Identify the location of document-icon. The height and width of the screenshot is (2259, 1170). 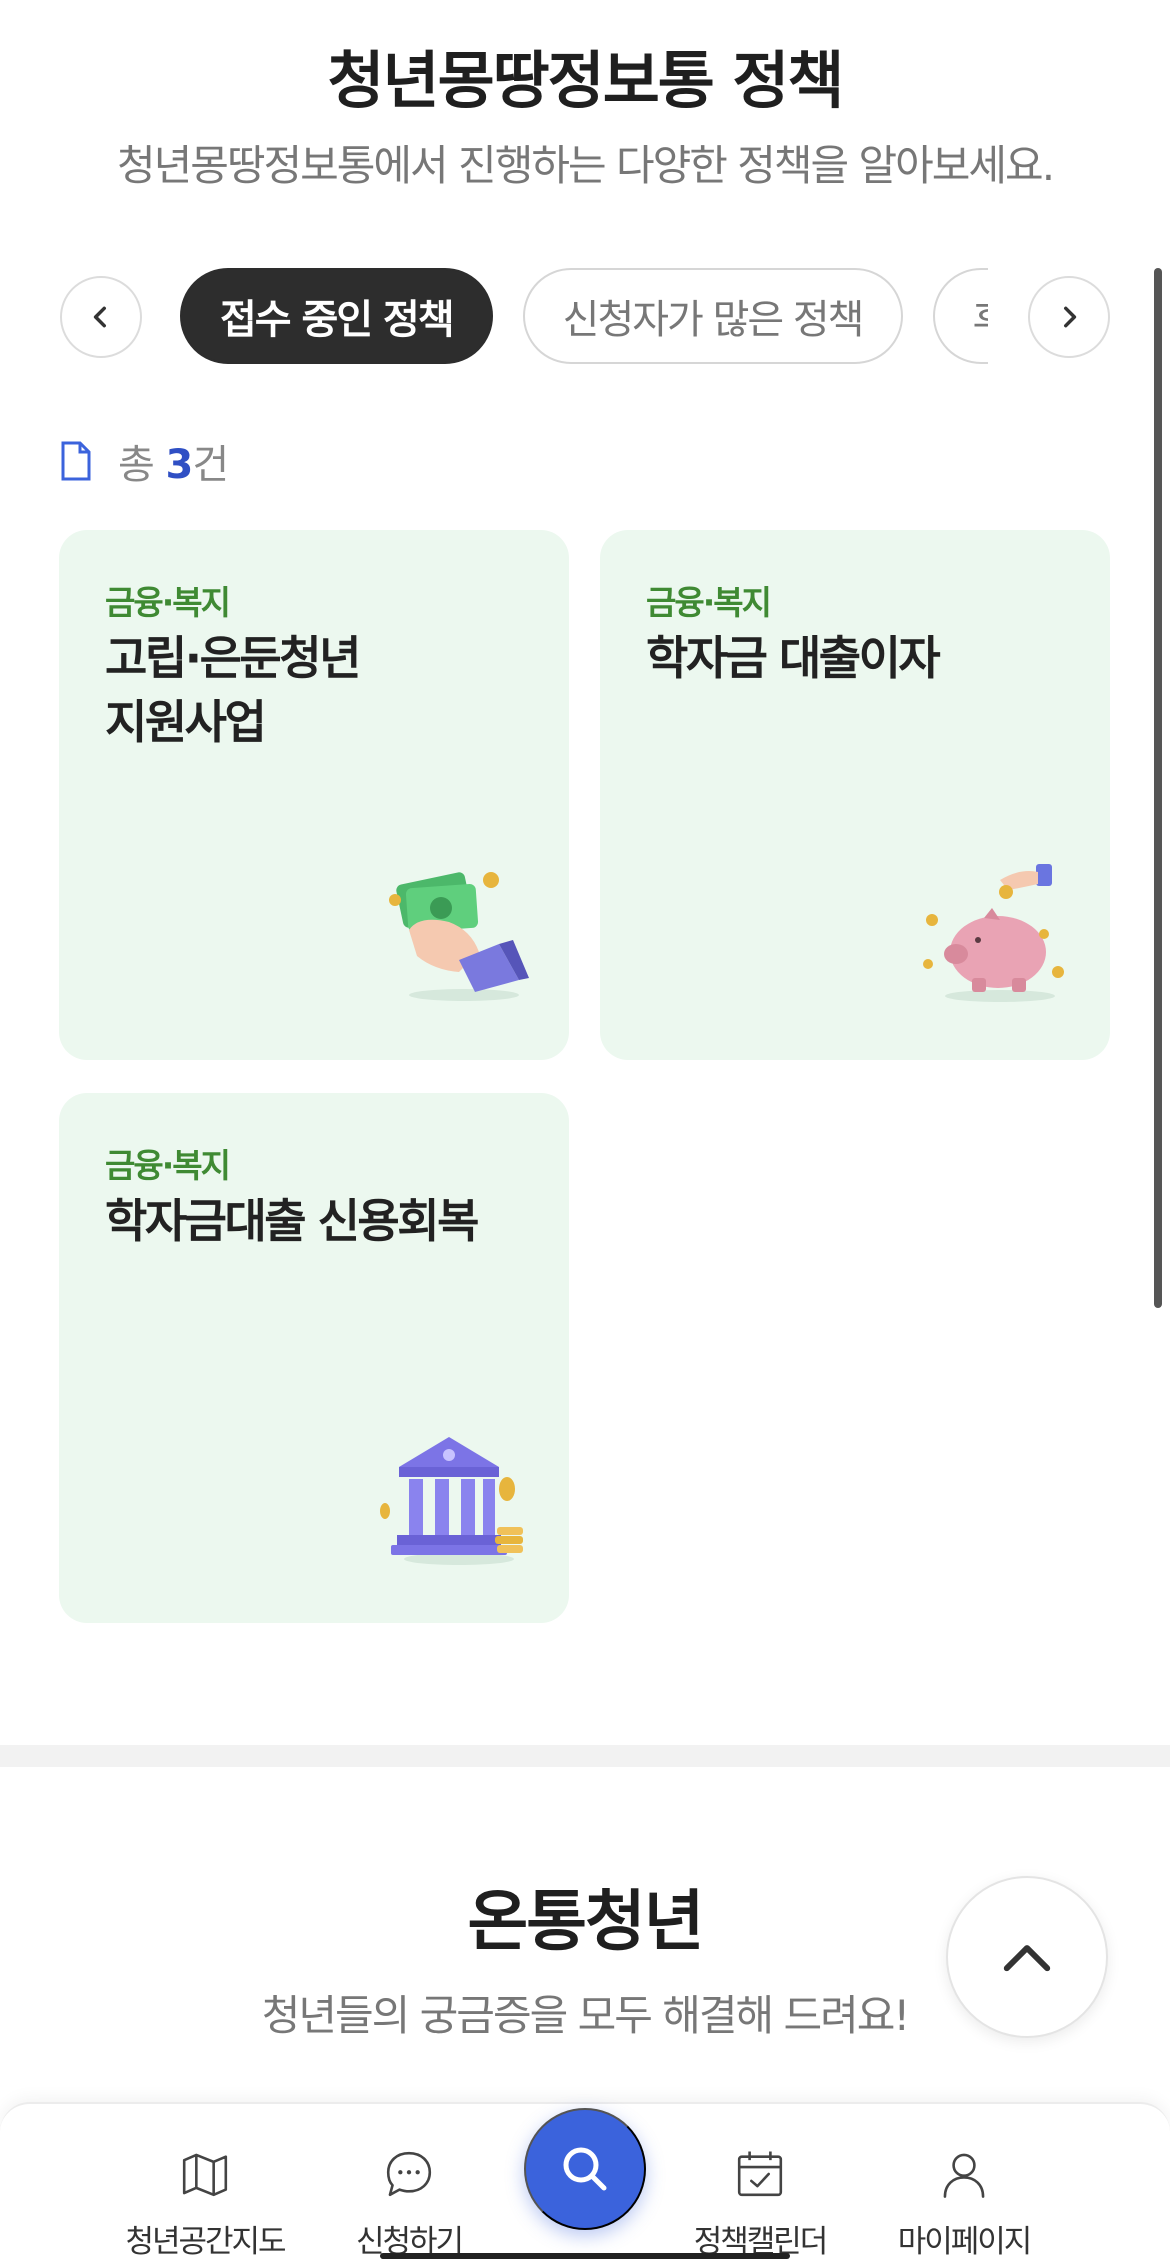
(76, 461).